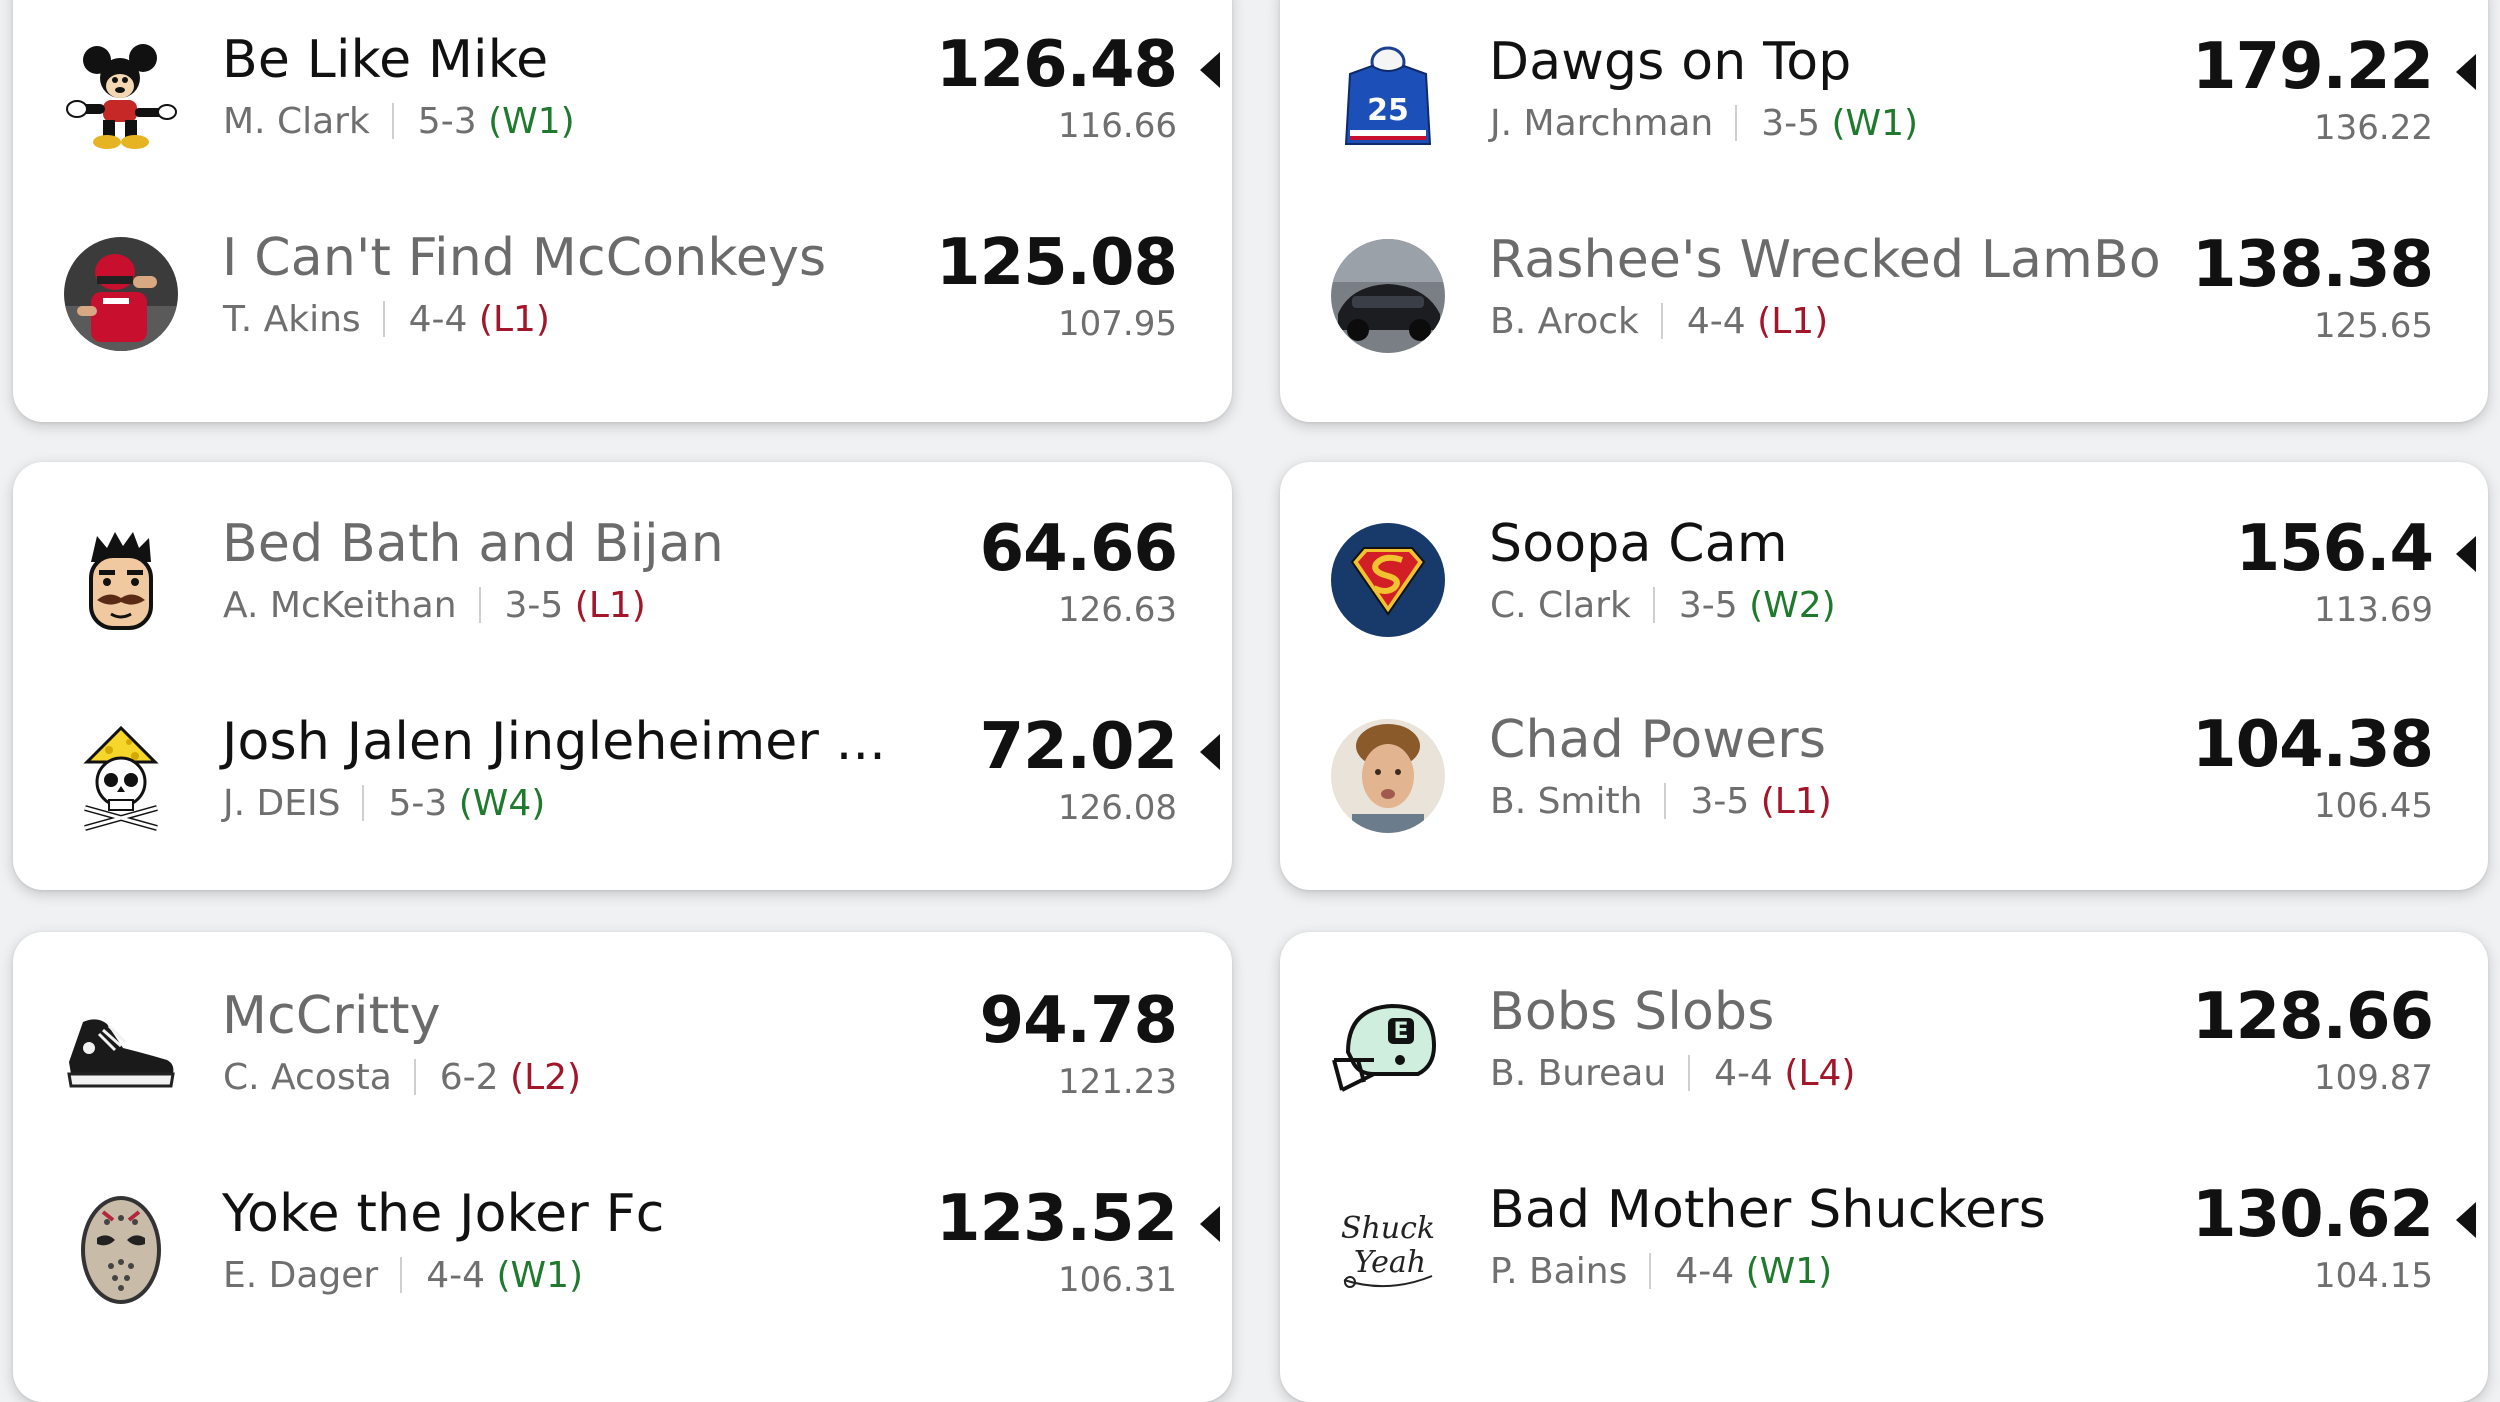  I want to click on shuck-yeah-script-icon: Shuck Yeah, so click(1388, 1246).